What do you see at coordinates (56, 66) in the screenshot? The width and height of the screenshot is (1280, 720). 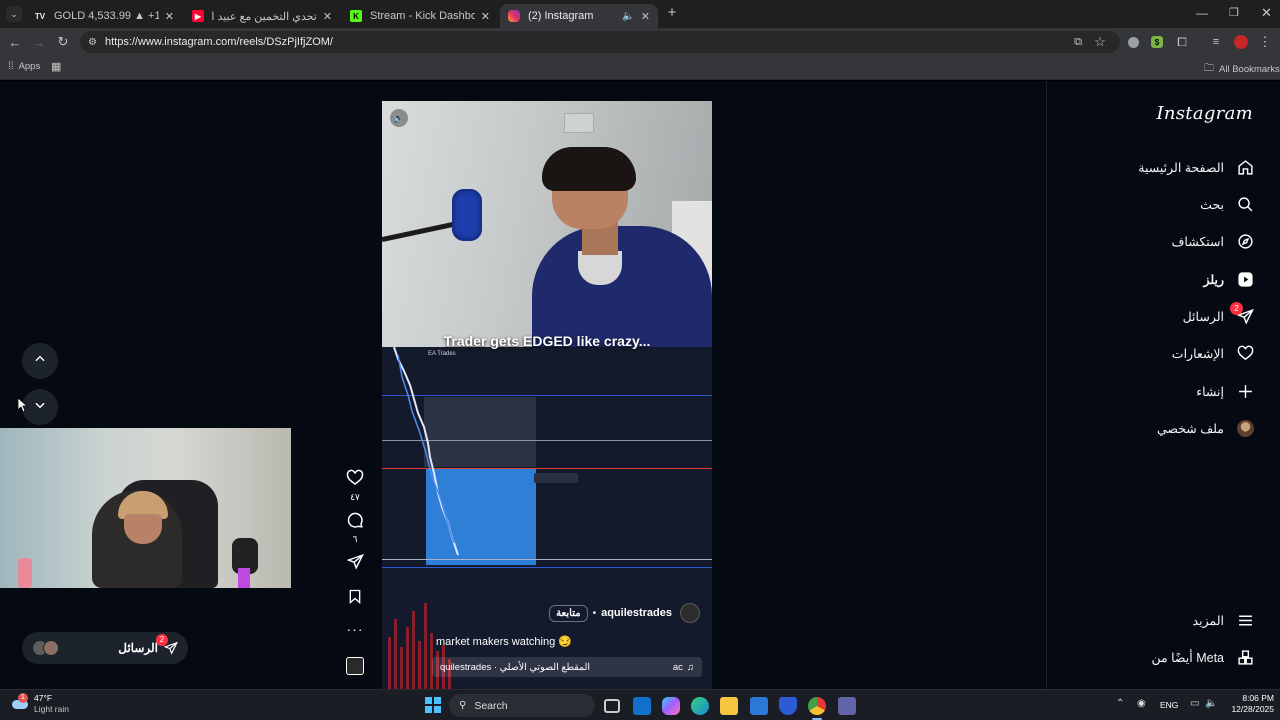 I see `tab-groups-icon: ▦` at bounding box center [56, 66].